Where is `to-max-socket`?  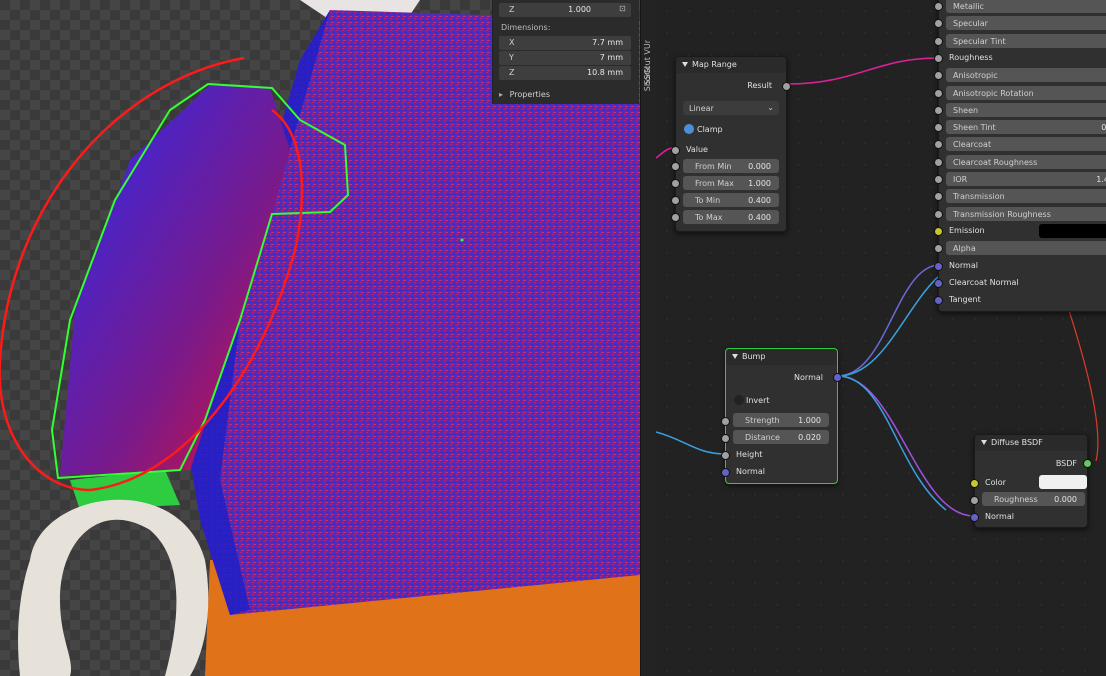 to-max-socket is located at coordinates (675, 217).